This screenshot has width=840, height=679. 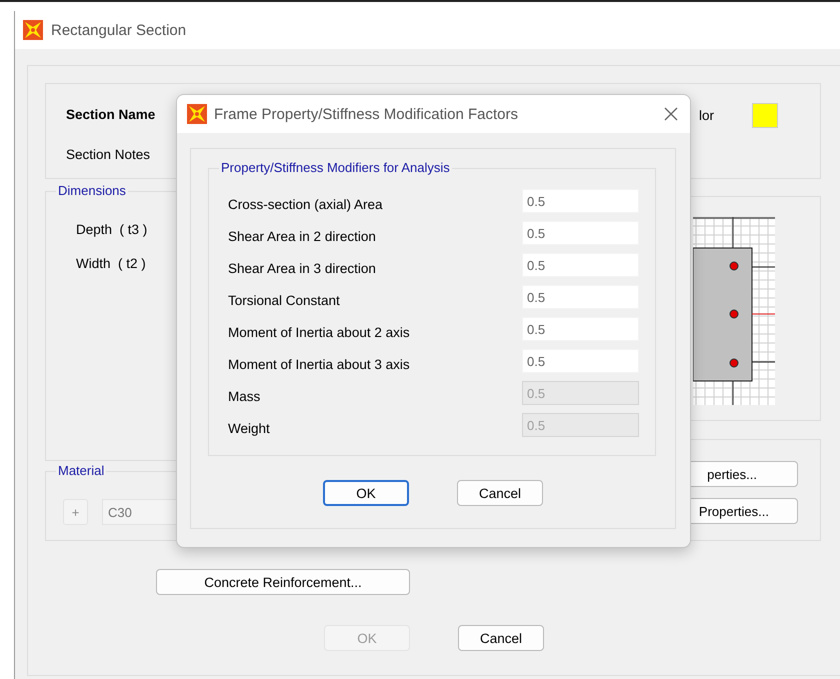 What do you see at coordinates (366, 493) in the screenshot?
I see `ok-button: OK` at bounding box center [366, 493].